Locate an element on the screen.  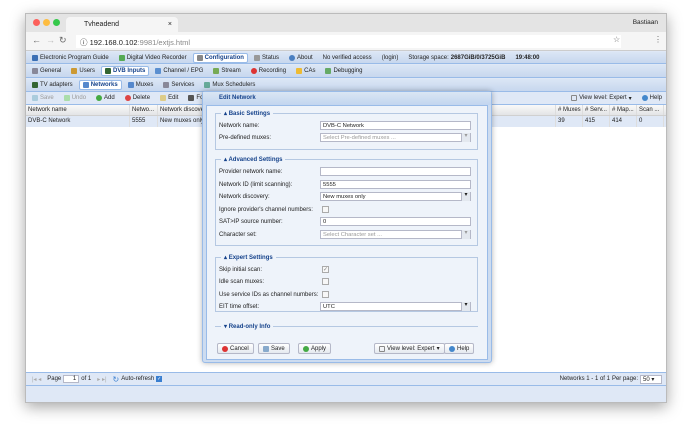
access-status: No verified access is located at coordinates (347, 57).